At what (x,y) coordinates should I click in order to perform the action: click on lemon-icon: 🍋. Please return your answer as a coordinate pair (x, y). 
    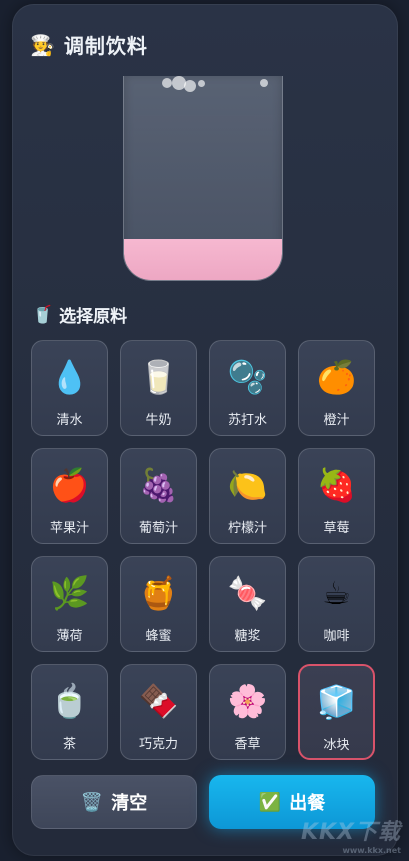
    Looking at the image, I should click on (247, 485).